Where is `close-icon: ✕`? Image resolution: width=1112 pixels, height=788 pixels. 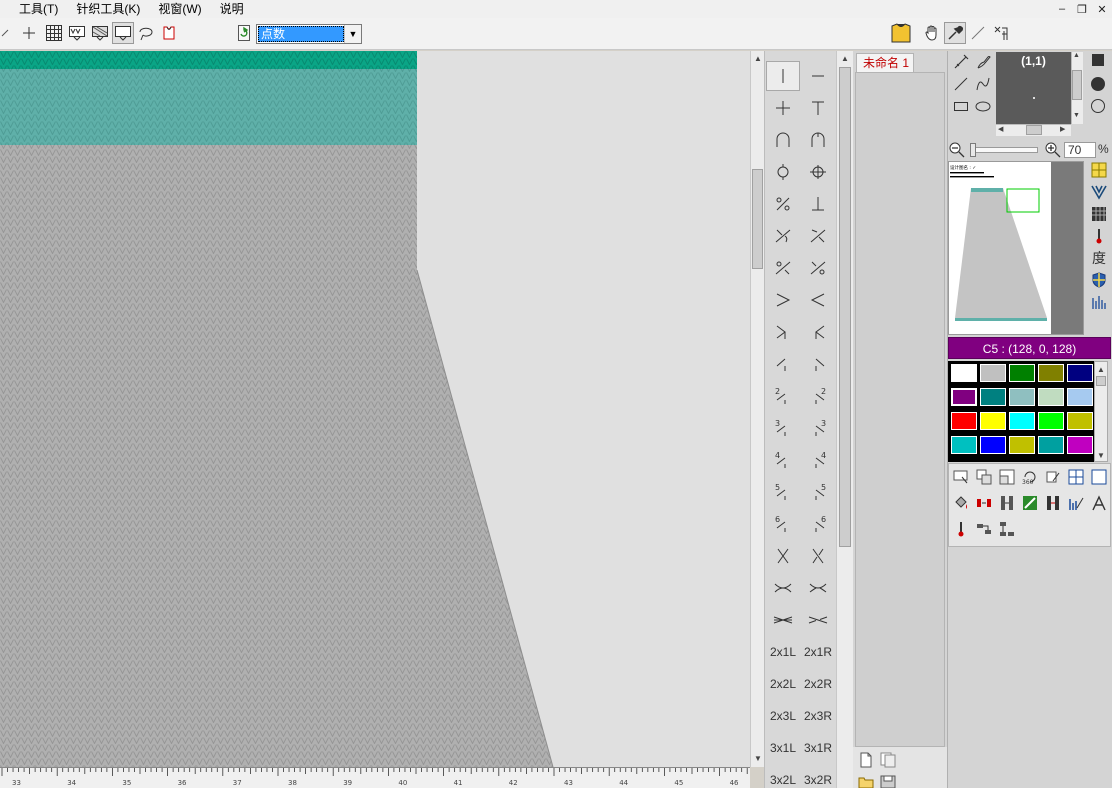 close-icon: ✕ is located at coordinates (1102, 9).